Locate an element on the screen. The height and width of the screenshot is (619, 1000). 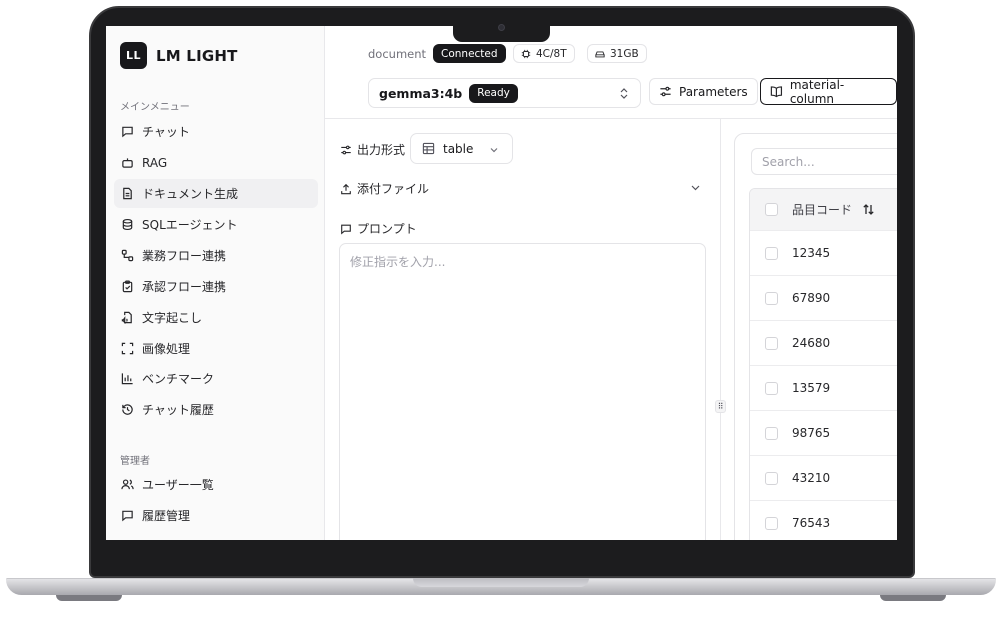
output-format-text: 出力形式 is located at coordinates (381, 150).